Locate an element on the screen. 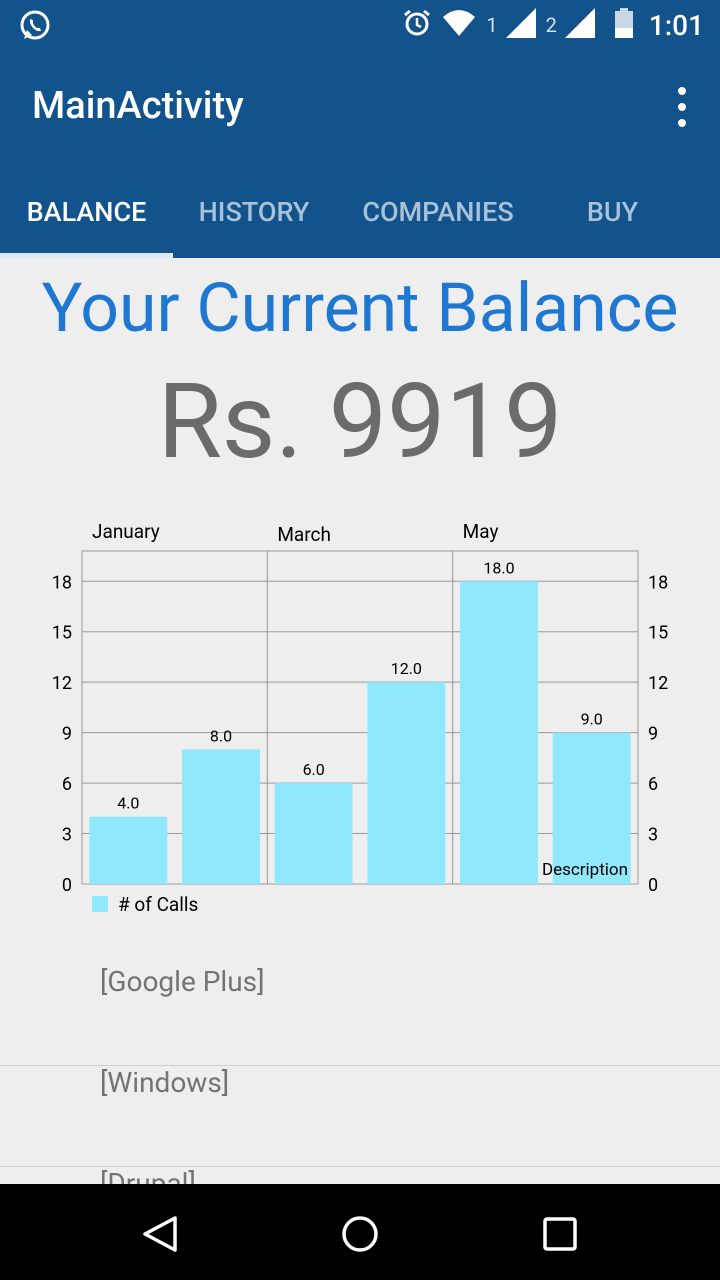  bar-value-label: 18.0 is located at coordinates (498, 567).